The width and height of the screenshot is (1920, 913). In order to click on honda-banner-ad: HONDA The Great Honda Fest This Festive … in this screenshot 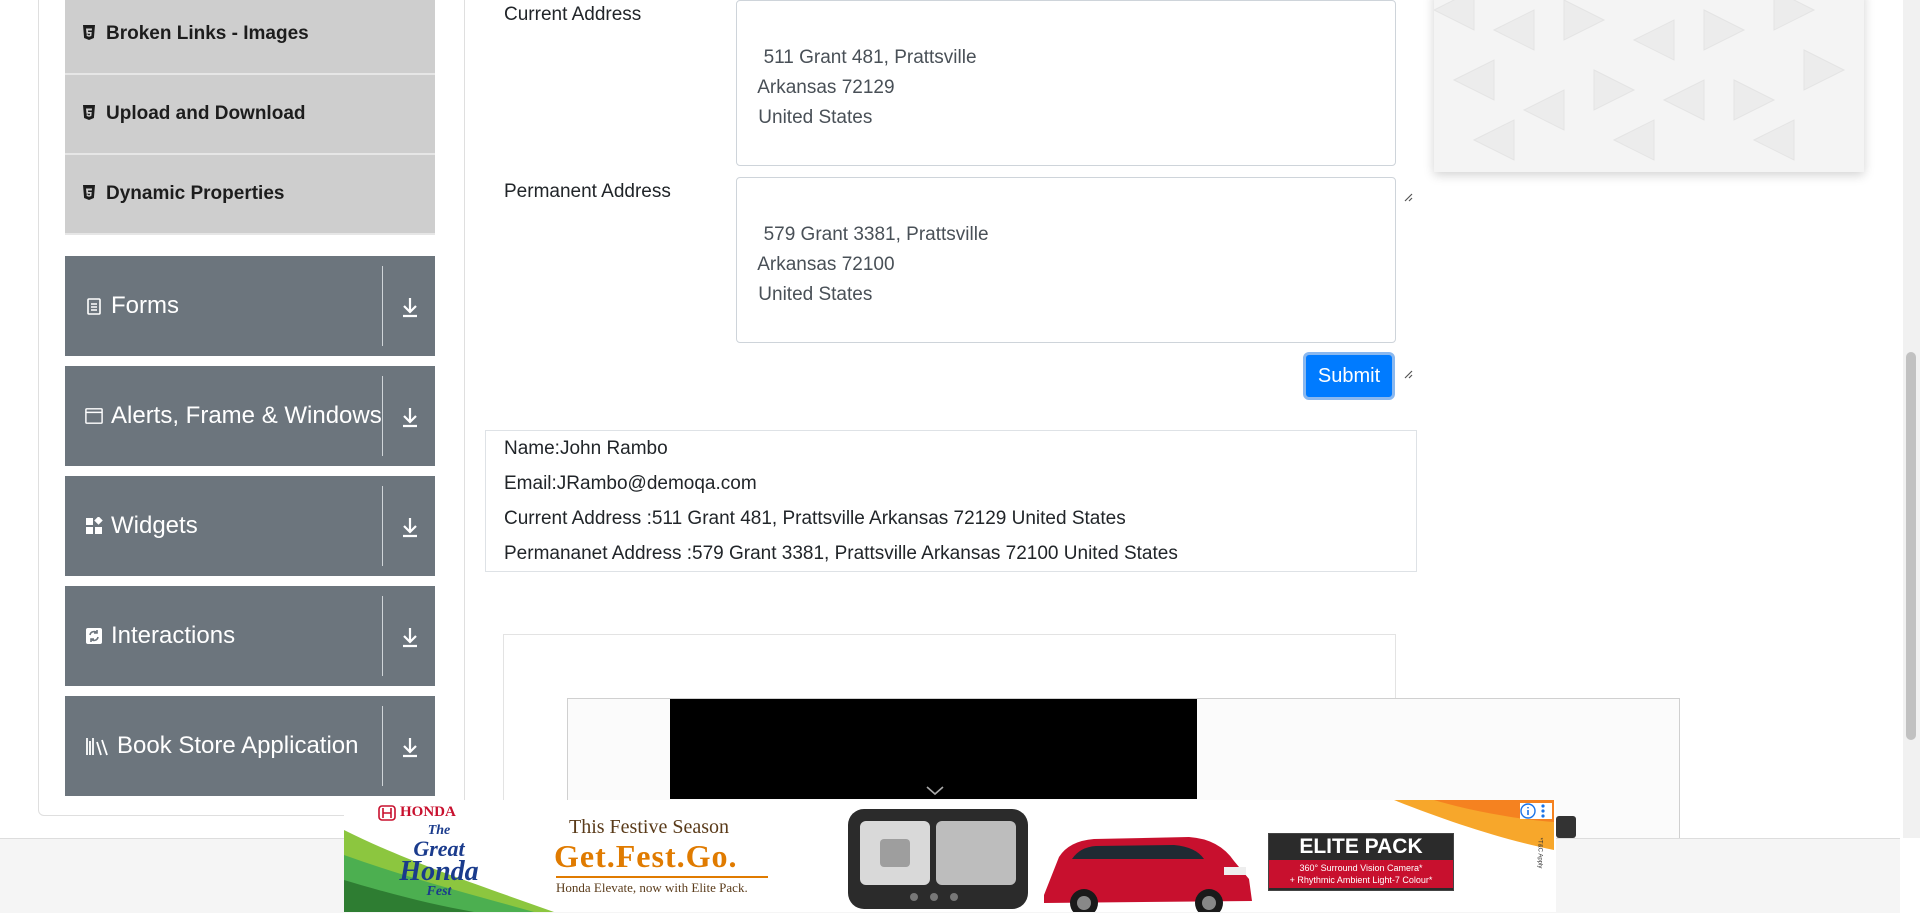, I will do `click(950, 856)`.